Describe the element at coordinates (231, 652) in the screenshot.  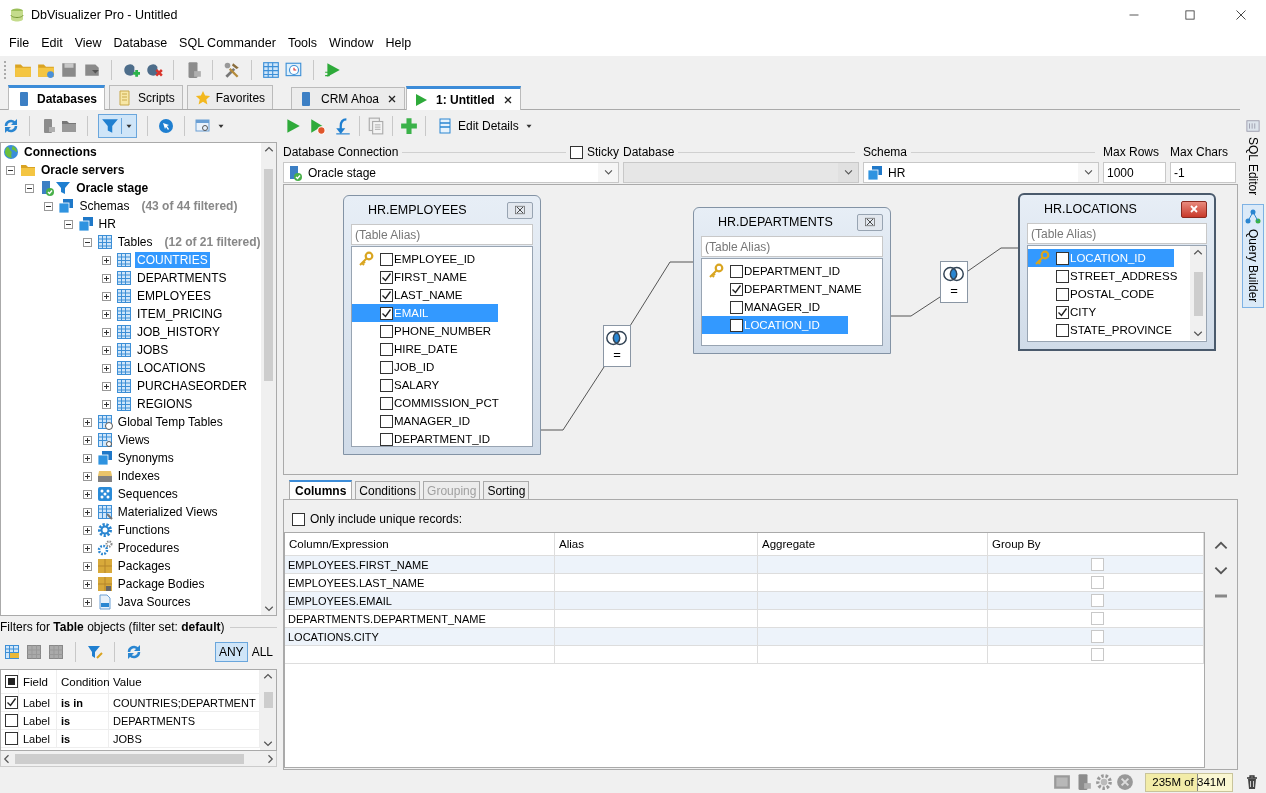
I see `toggle-button: ANY` at that location.